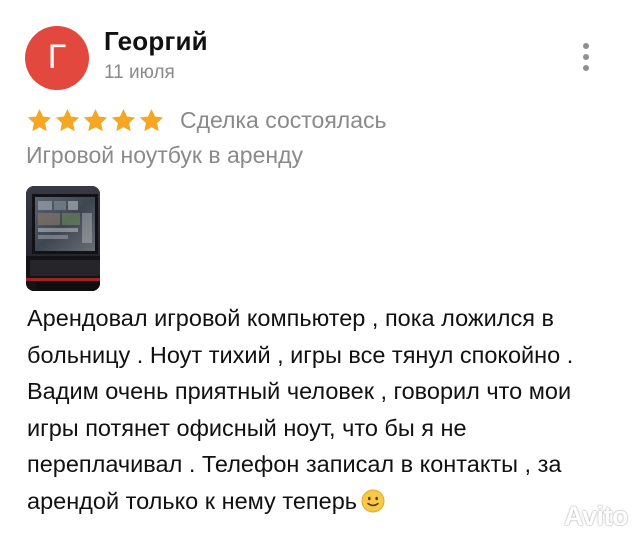 This screenshot has height=540, width=643. I want to click on avatar-initial: Г, so click(57, 57).